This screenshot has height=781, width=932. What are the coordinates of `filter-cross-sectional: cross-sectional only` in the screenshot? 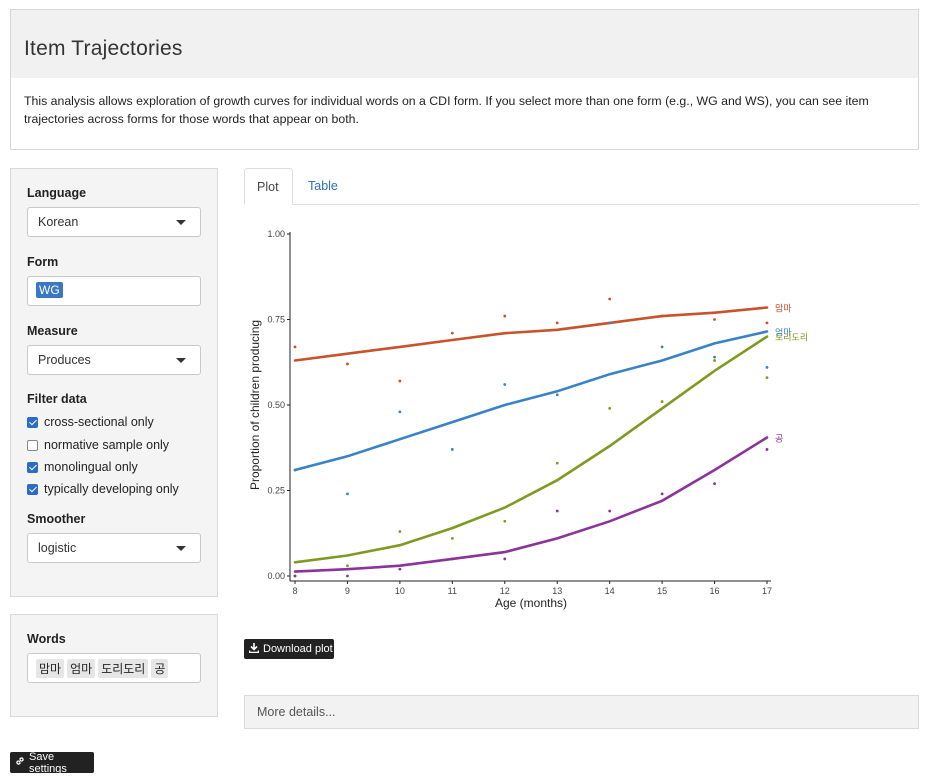 It's located at (90, 422).